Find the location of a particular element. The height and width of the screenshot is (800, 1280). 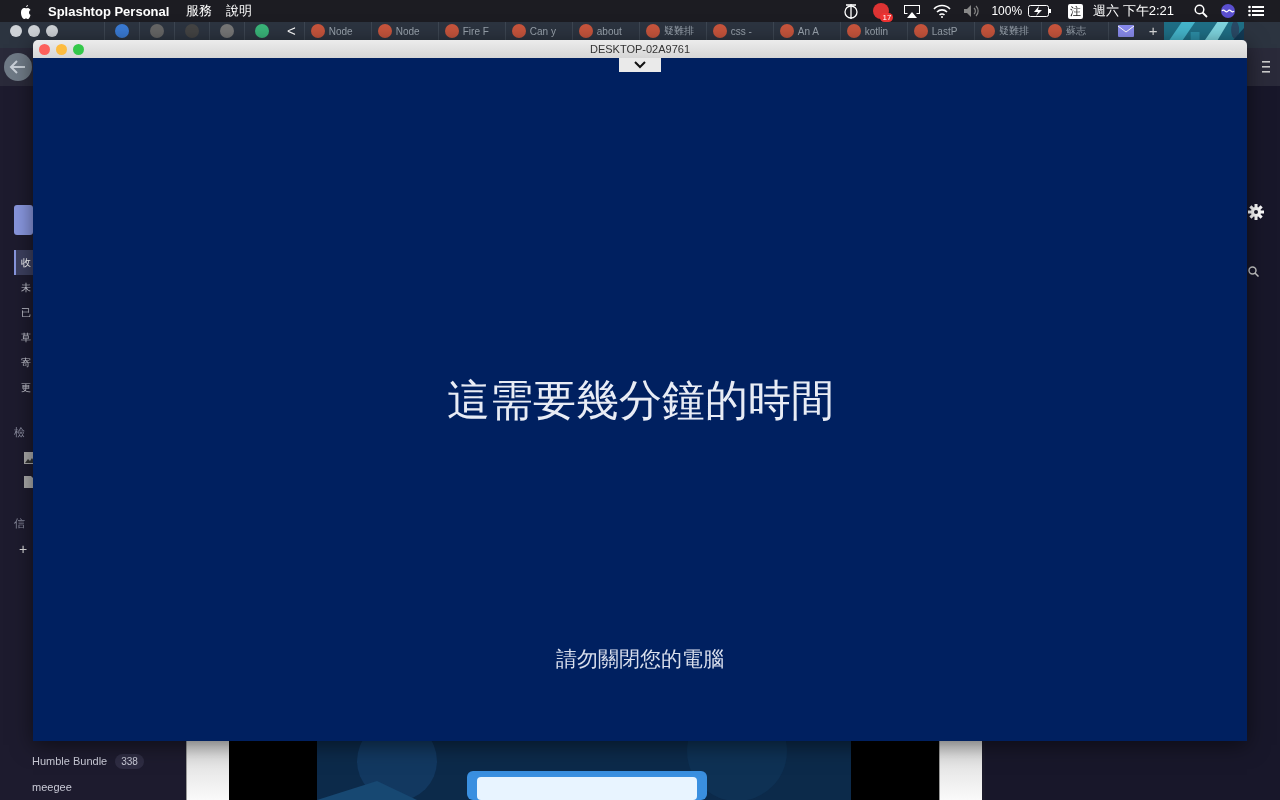

menu-item: 服務 is located at coordinates (199, 11).